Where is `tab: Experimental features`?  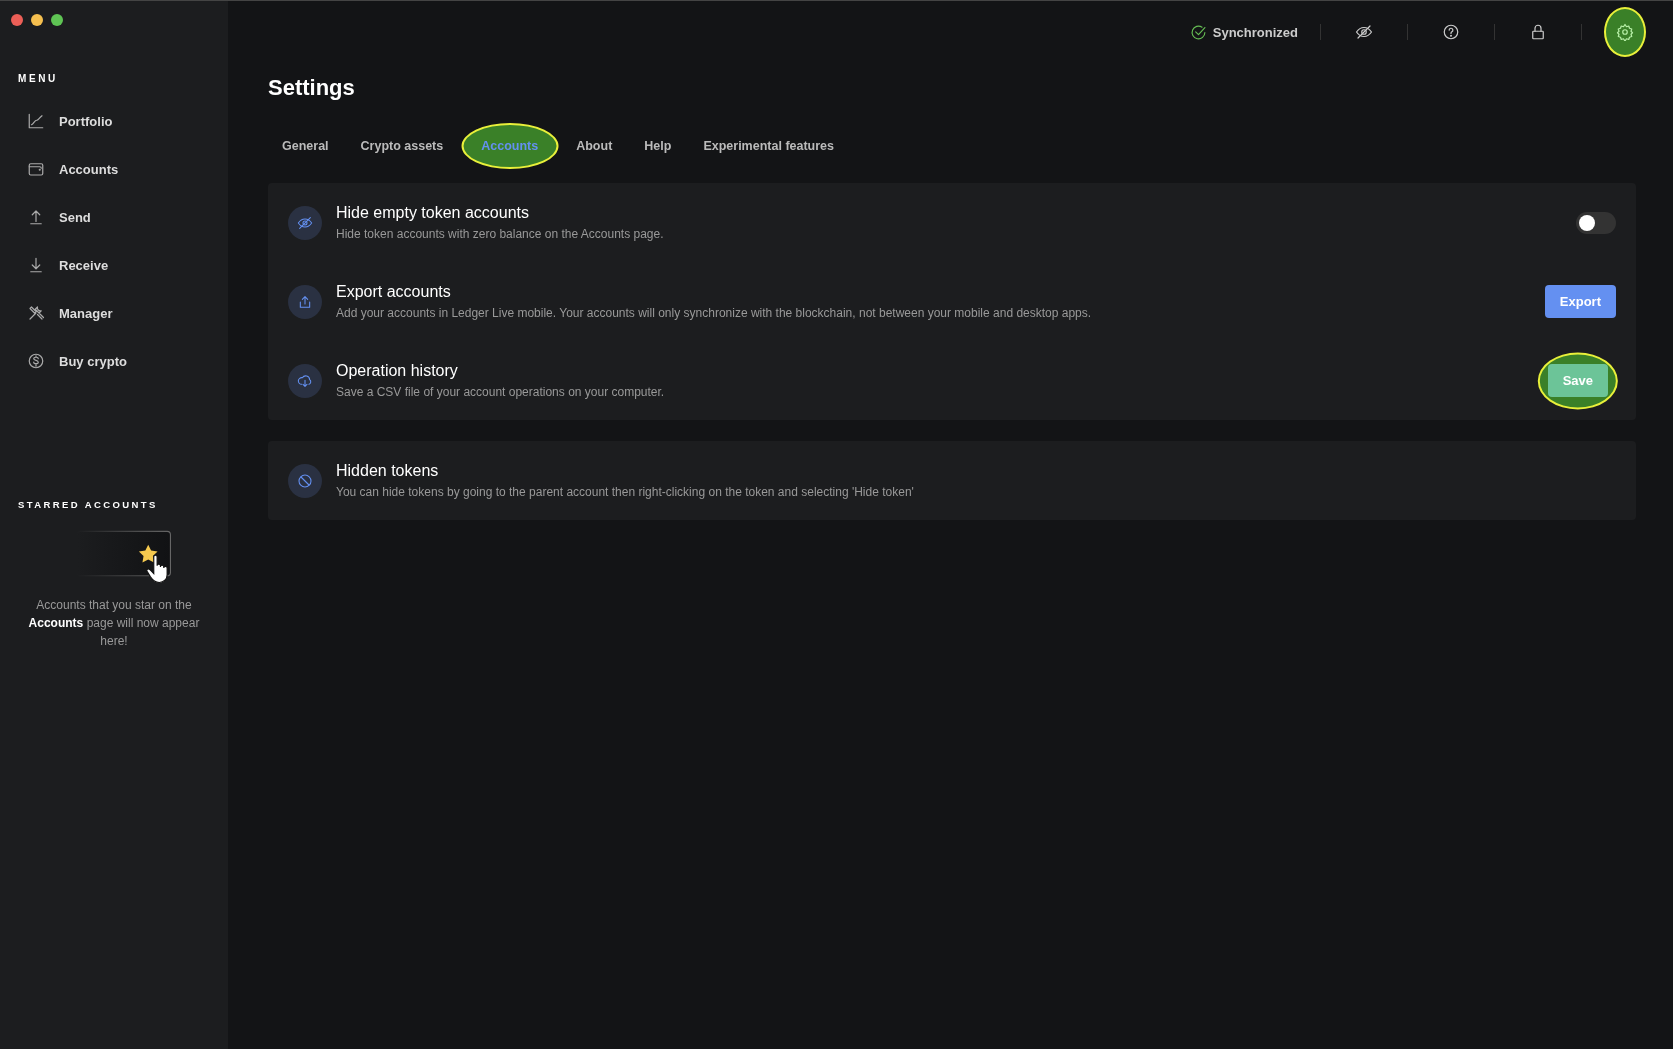 tab: Experimental features is located at coordinates (768, 146).